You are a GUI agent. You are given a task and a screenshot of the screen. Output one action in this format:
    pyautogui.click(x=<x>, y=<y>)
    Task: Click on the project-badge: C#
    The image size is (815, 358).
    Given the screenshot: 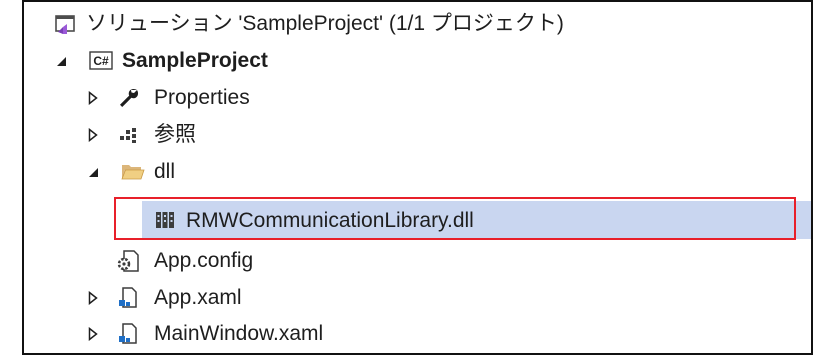 What is the action you would take?
    pyautogui.click(x=101, y=60)
    